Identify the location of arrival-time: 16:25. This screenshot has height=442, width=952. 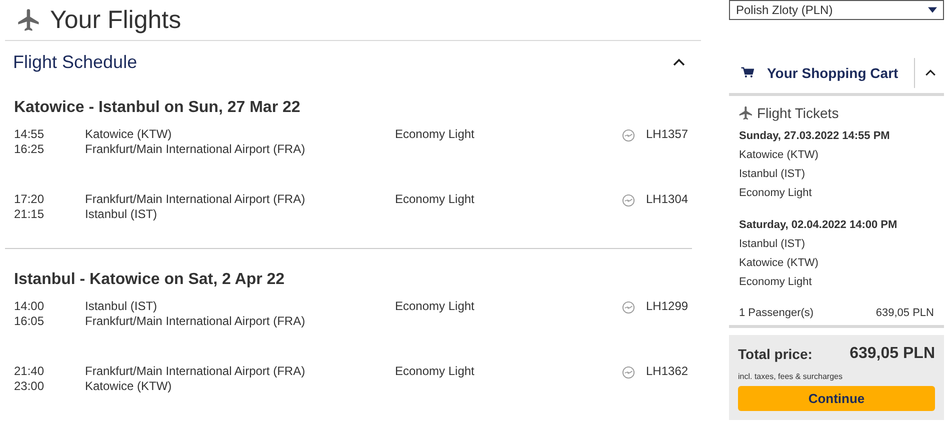
(29, 149).